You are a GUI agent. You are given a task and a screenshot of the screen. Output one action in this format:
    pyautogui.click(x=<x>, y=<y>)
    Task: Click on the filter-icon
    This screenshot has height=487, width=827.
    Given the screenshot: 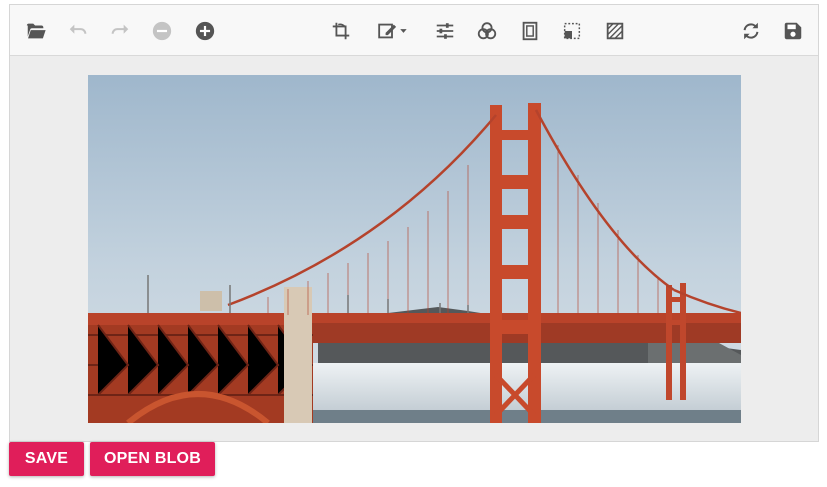 What is the action you would take?
    pyautogui.click(x=487, y=31)
    